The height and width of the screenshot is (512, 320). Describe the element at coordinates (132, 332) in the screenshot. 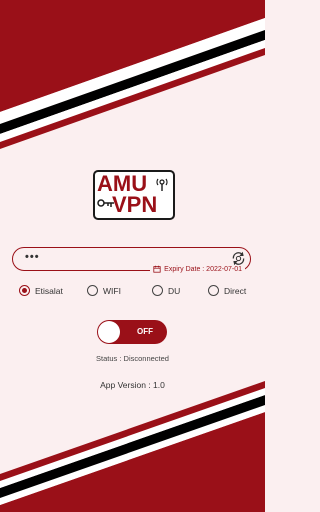

I see `connect-toggle: OFF` at that location.